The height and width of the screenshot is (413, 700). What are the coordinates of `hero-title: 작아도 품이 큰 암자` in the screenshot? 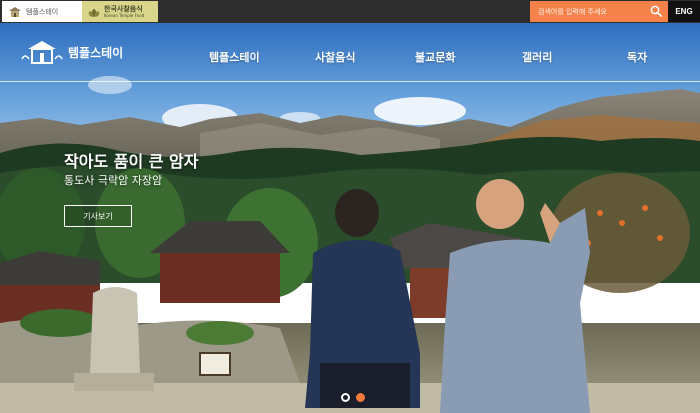 It's located at (131, 161).